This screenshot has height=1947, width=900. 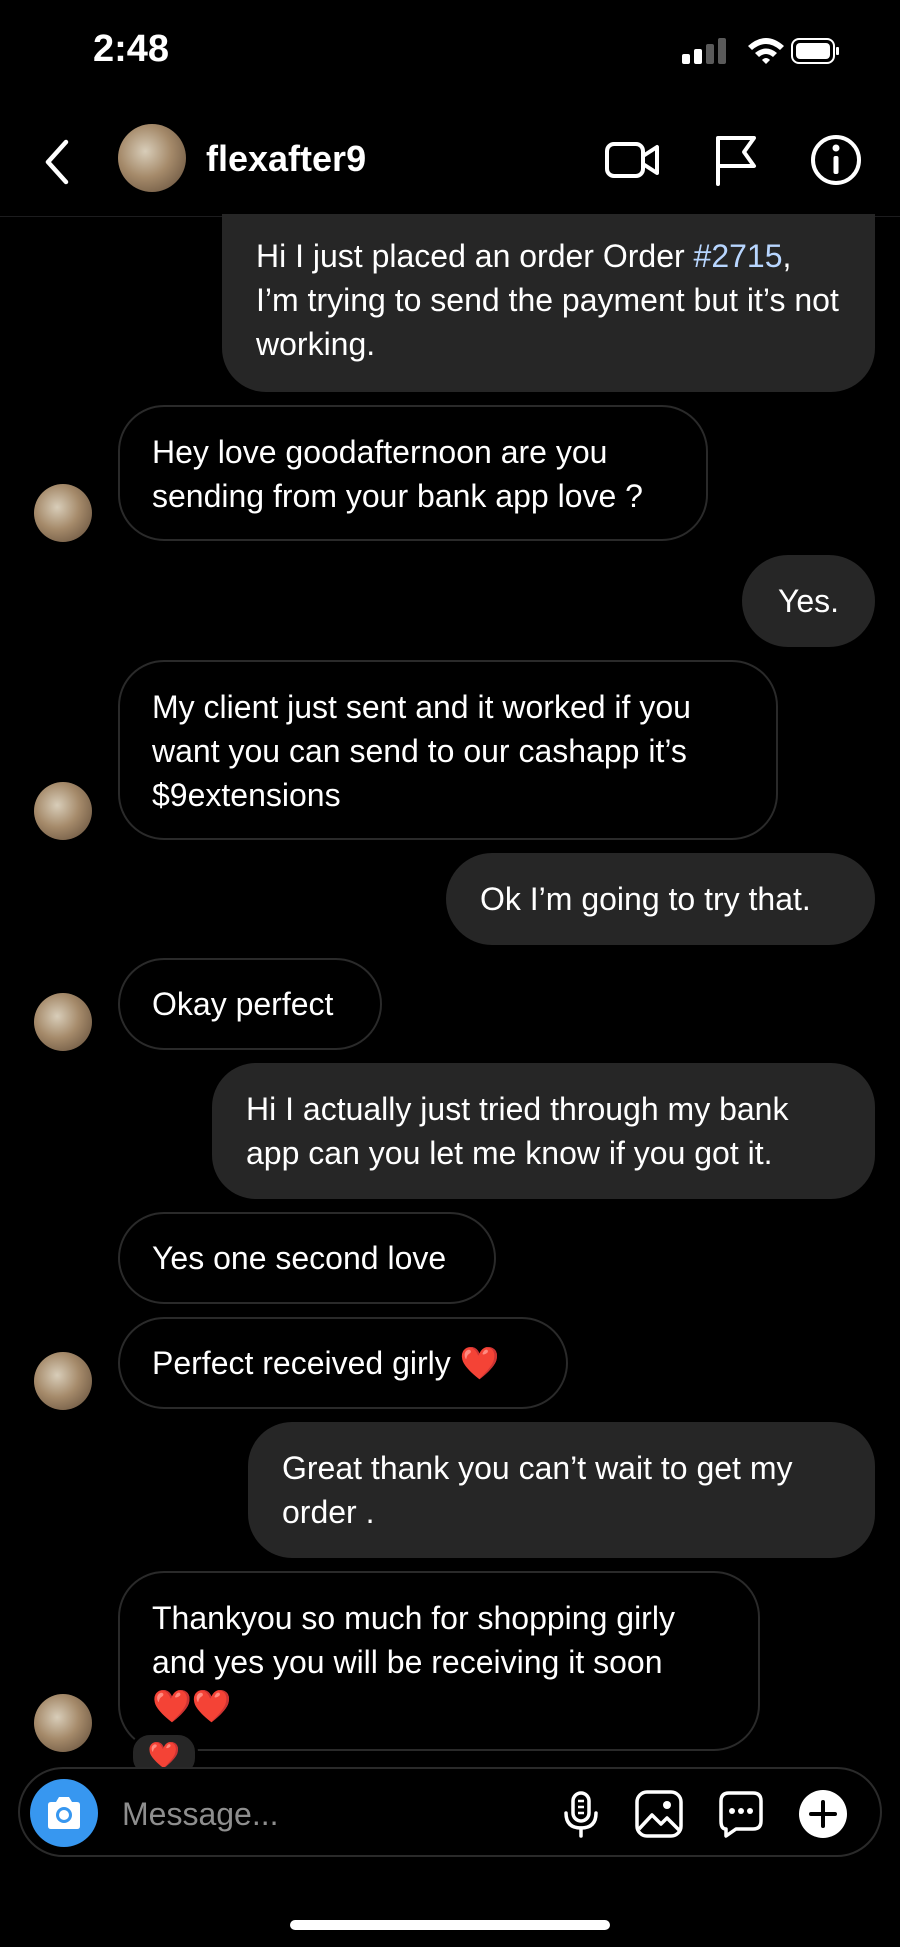 I want to click on flag-icon, so click(x=736, y=161).